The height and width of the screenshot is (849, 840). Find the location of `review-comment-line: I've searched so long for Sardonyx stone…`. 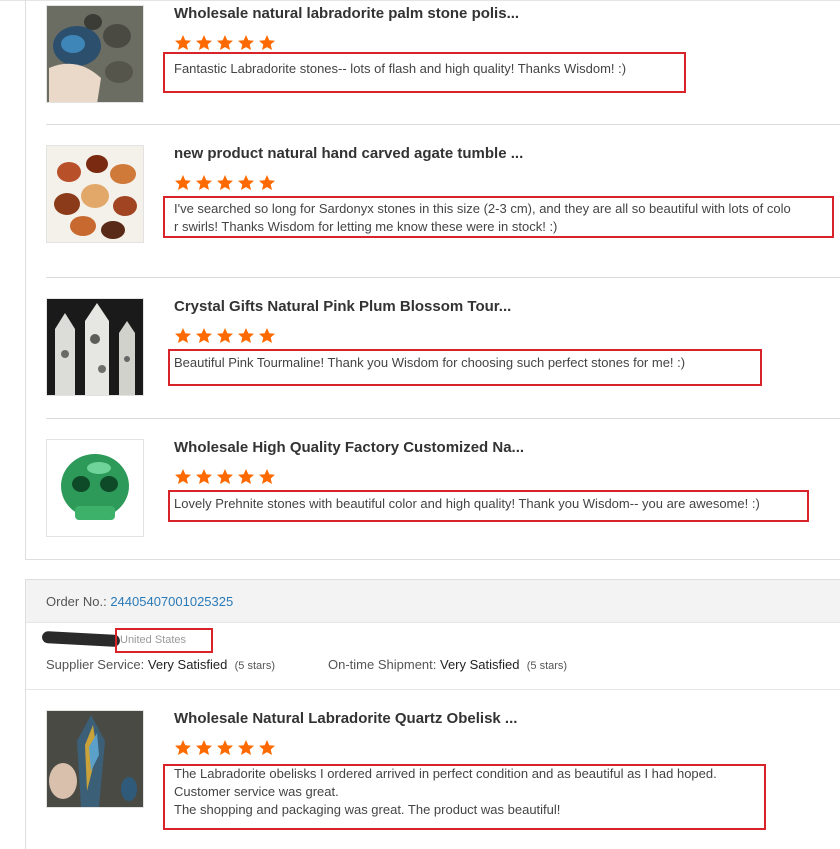

review-comment-line: I've searched so long for Sardonyx stone… is located at coordinates (482, 208).